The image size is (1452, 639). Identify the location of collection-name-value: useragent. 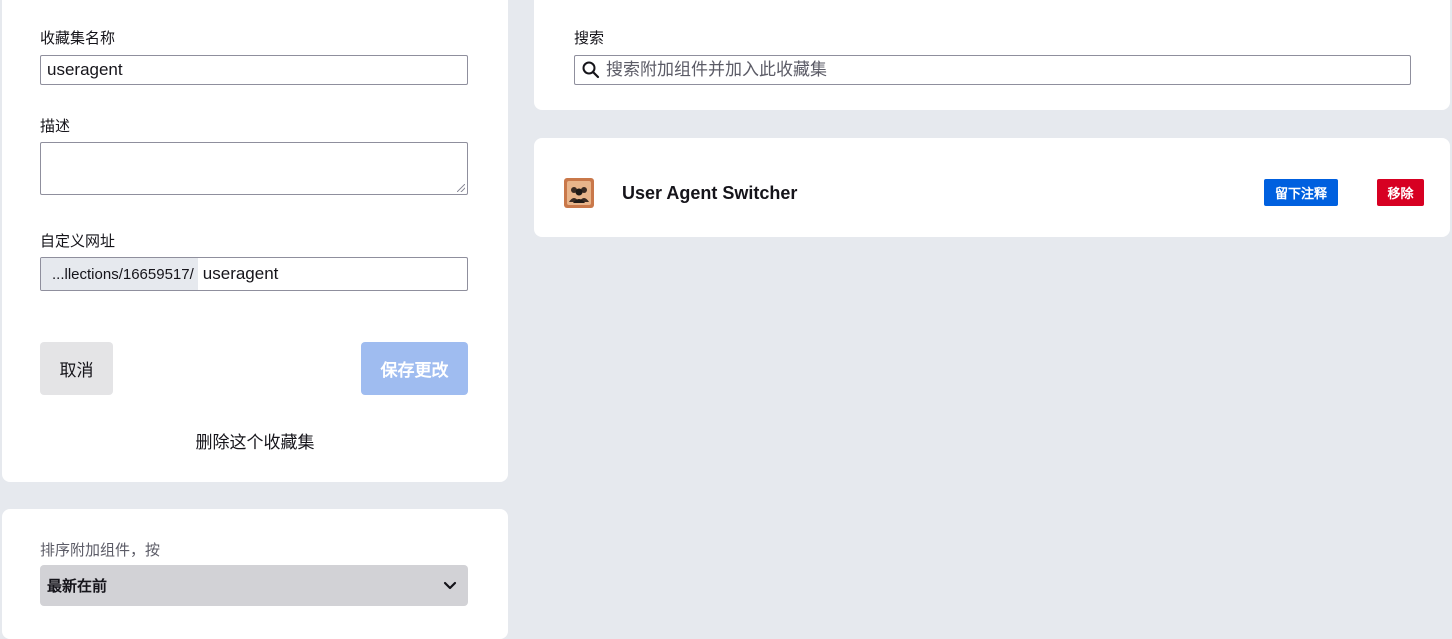
(85, 69).